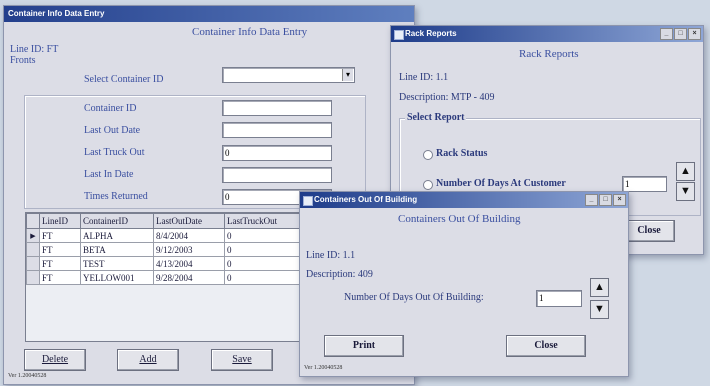  What do you see at coordinates (110, 108) in the screenshot?
I see `container-id-label: Container ID` at bounding box center [110, 108].